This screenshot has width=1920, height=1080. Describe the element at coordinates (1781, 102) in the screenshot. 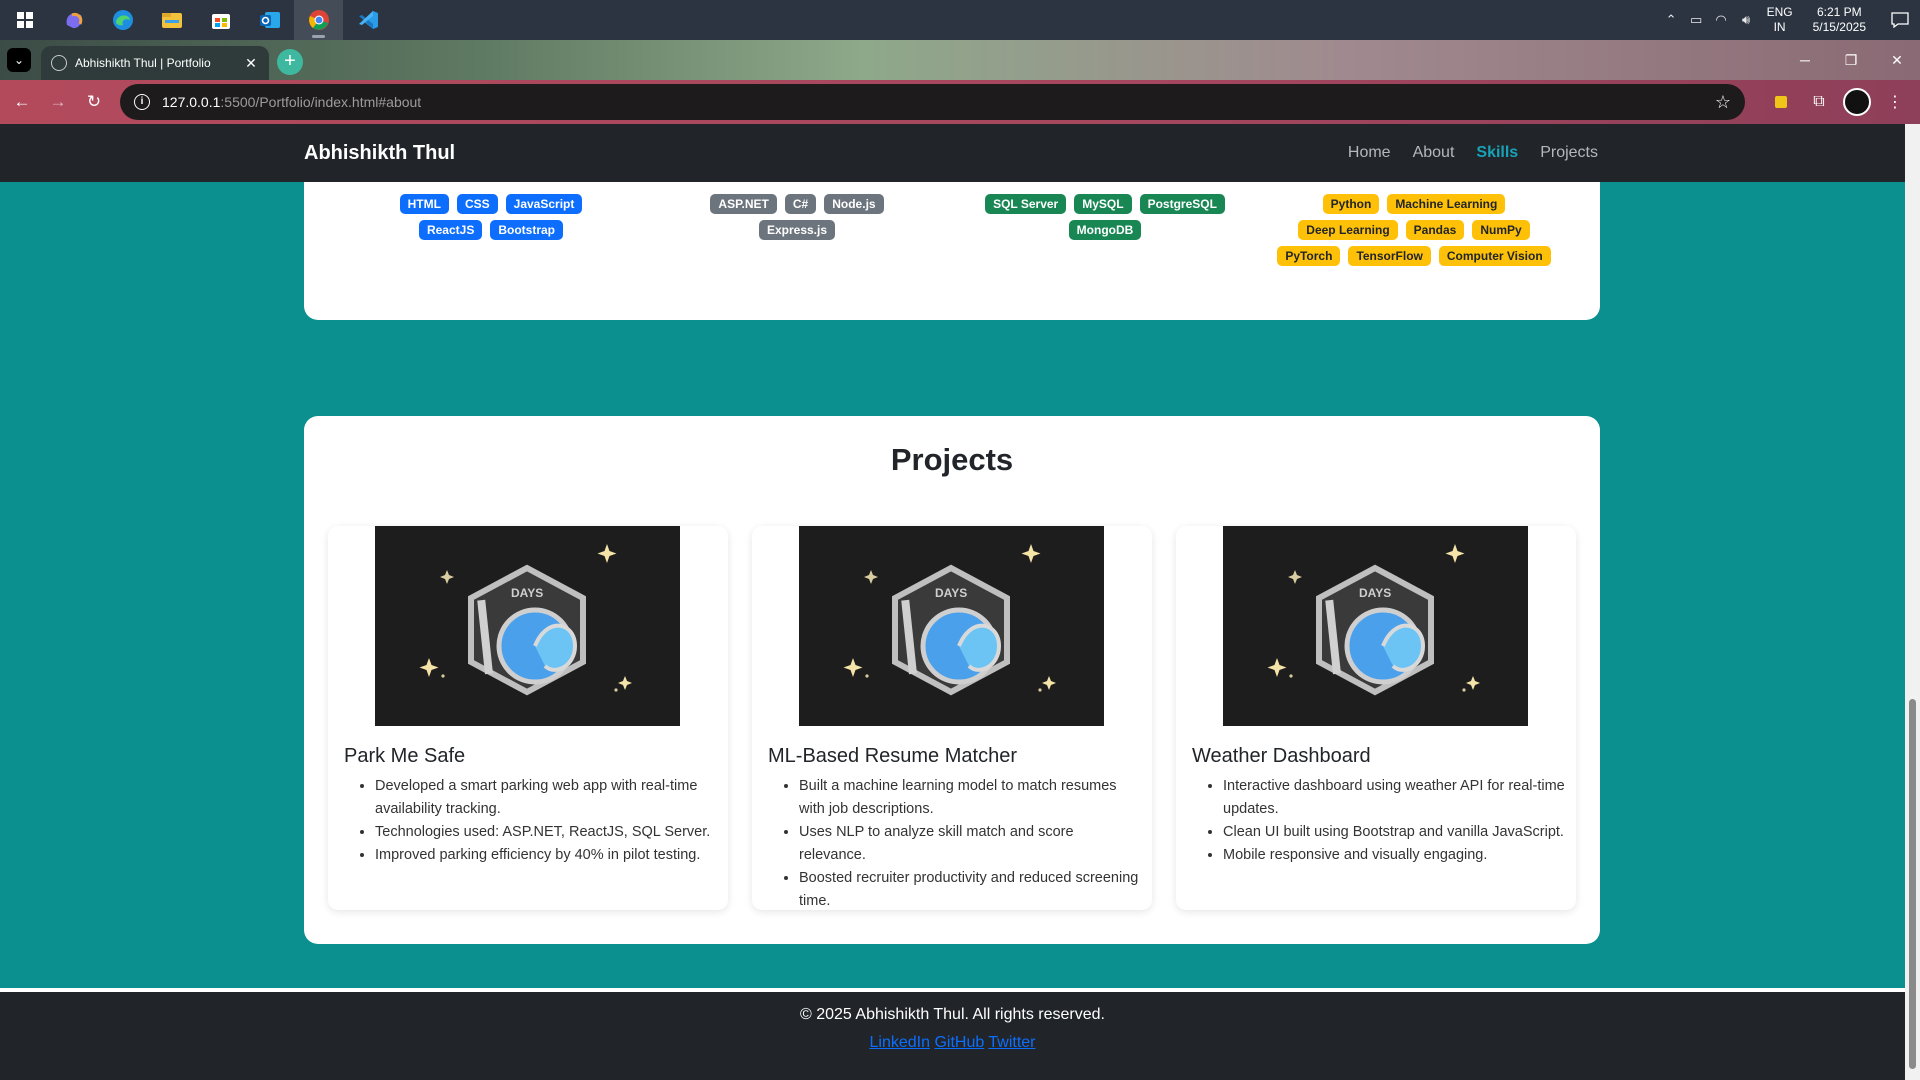

I see `extension-button` at that location.